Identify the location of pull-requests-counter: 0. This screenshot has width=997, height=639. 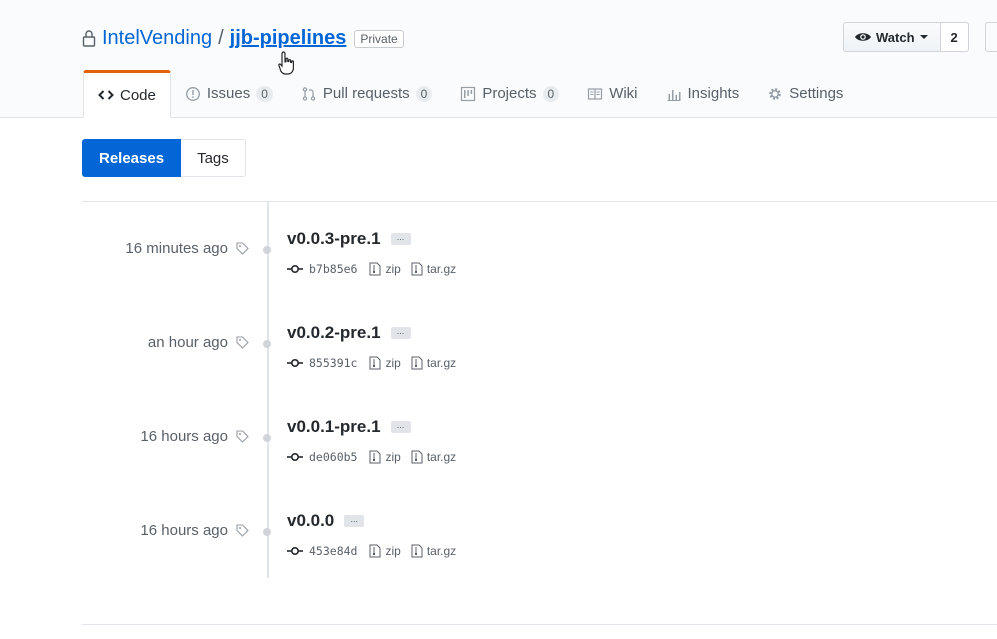
(424, 93).